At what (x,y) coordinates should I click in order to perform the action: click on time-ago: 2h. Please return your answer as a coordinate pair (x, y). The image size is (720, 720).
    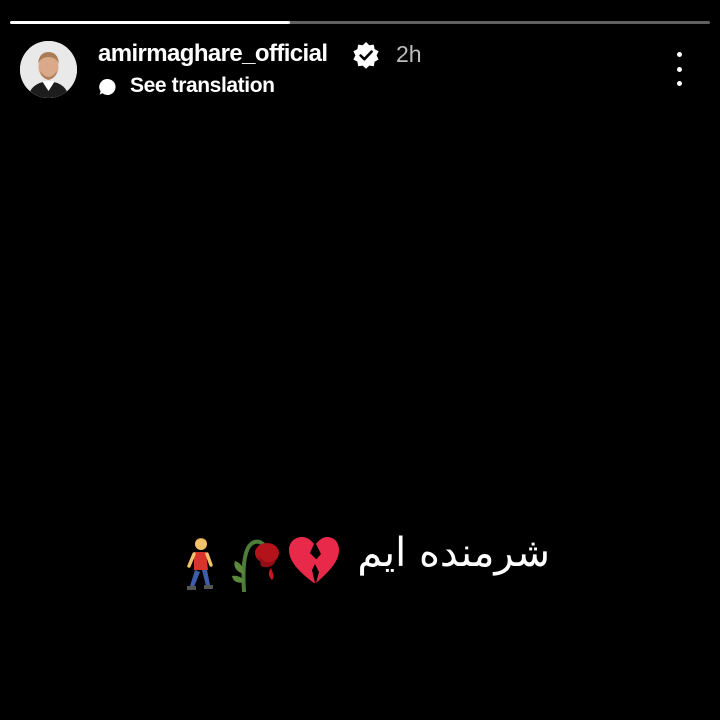
    Looking at the image, I should click on (409, 54).